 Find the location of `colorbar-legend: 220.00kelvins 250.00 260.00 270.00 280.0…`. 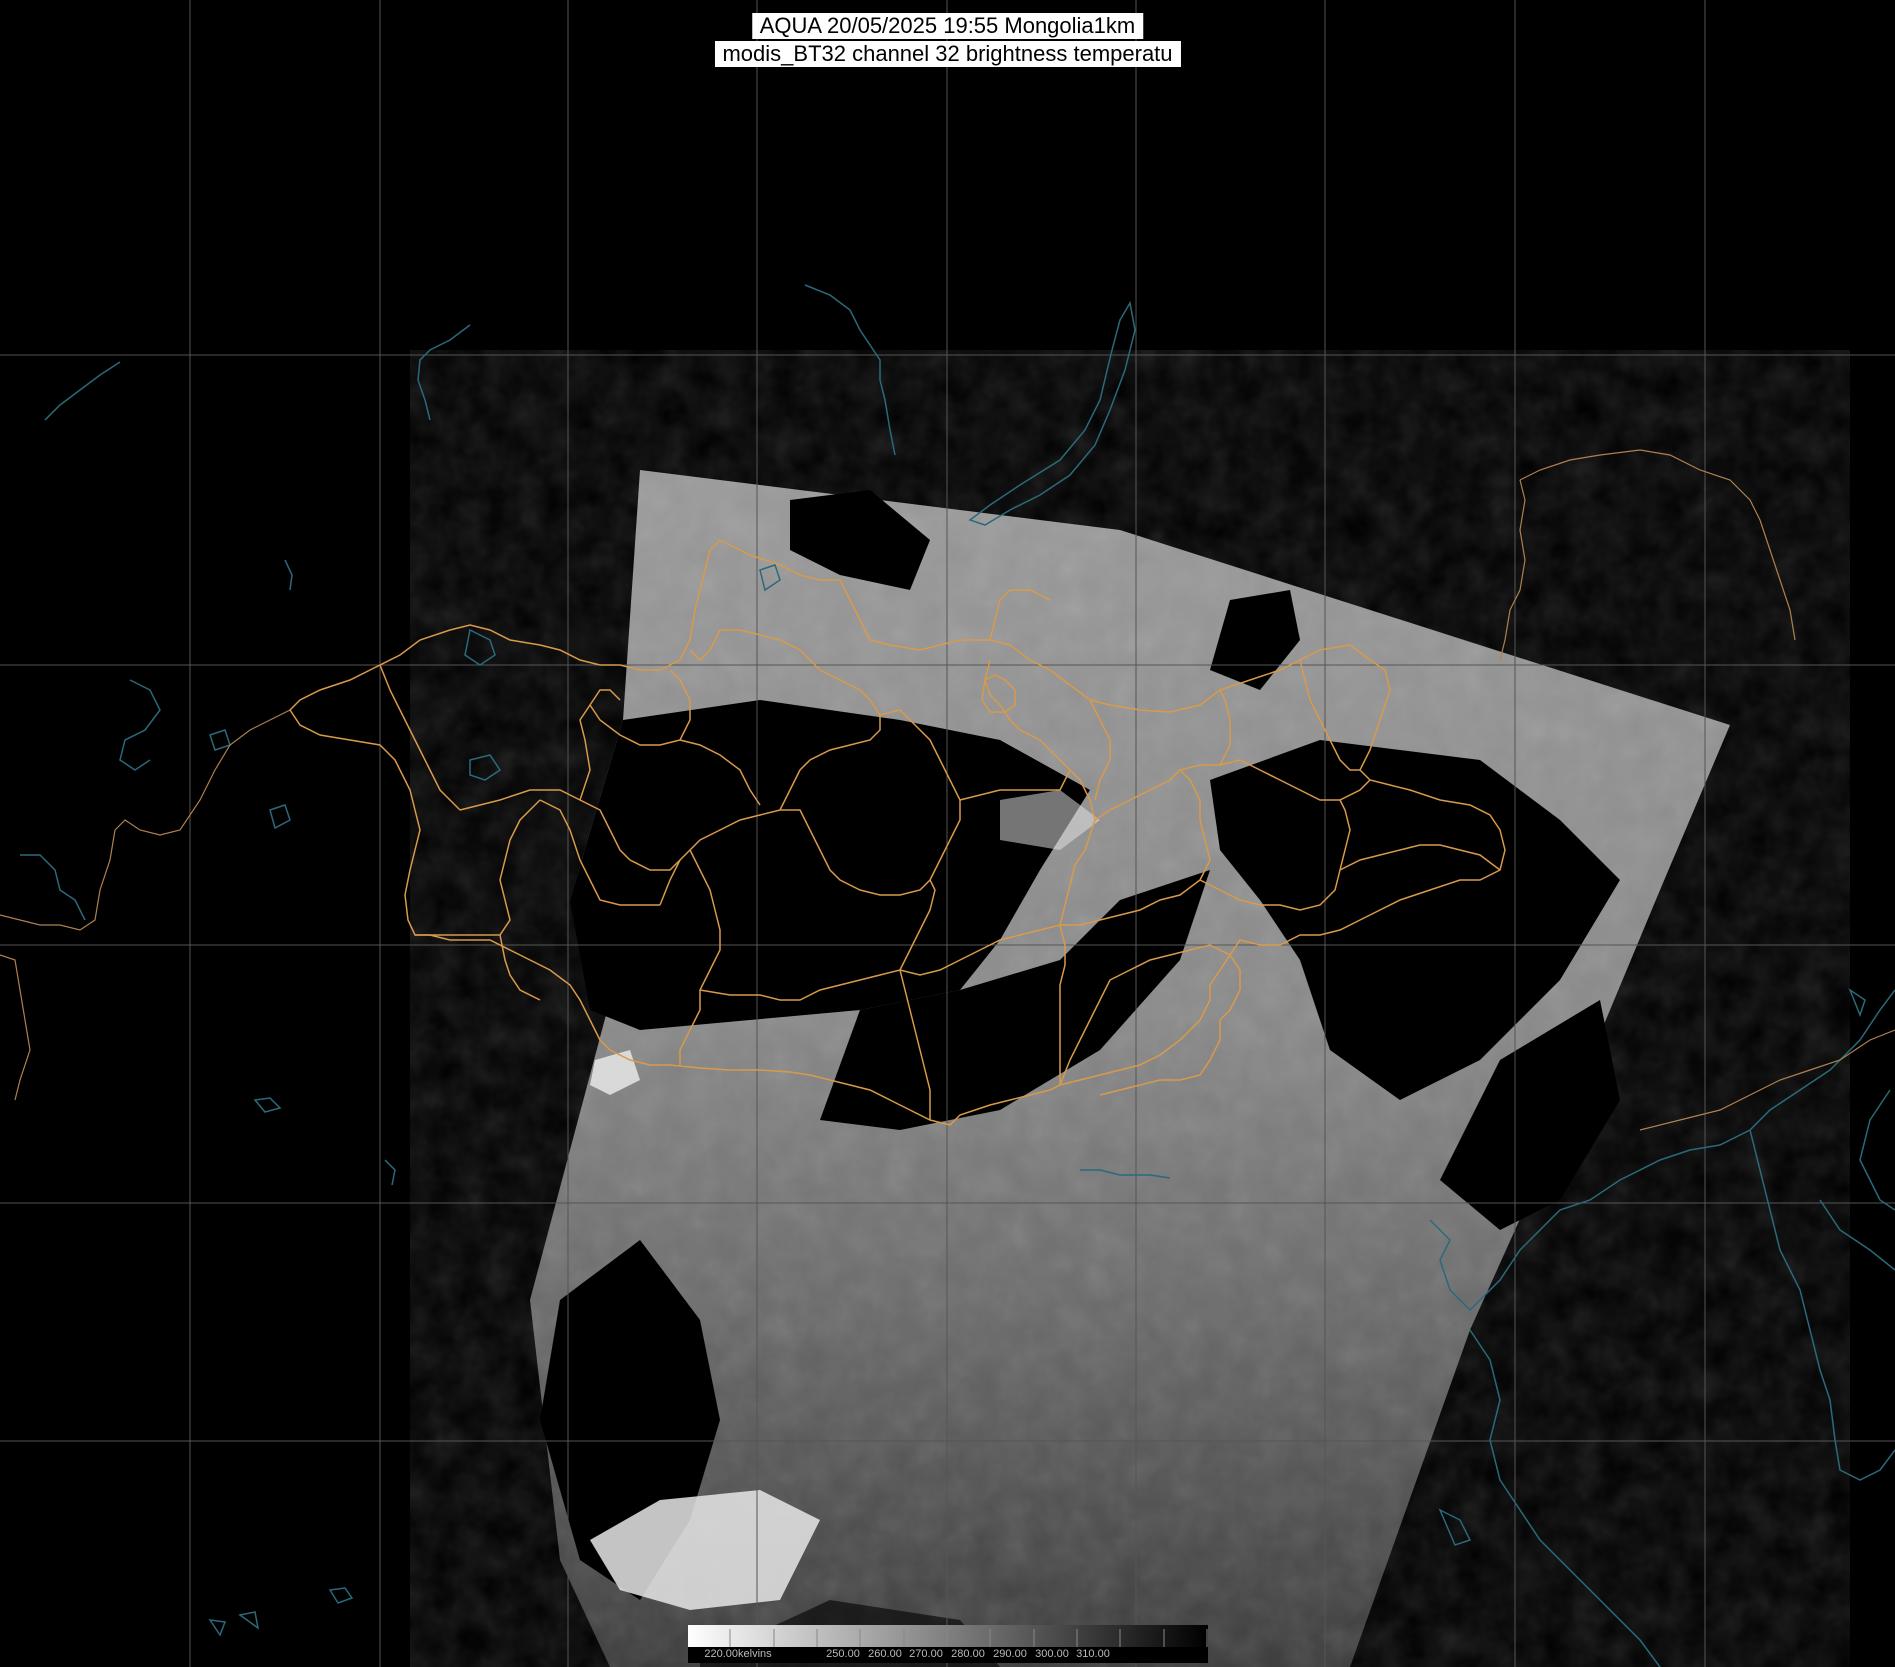

colorbar-legend: 220.00kelvins 250.00 260.00 270.00 280.0… is located at coordinates (948, 1644).